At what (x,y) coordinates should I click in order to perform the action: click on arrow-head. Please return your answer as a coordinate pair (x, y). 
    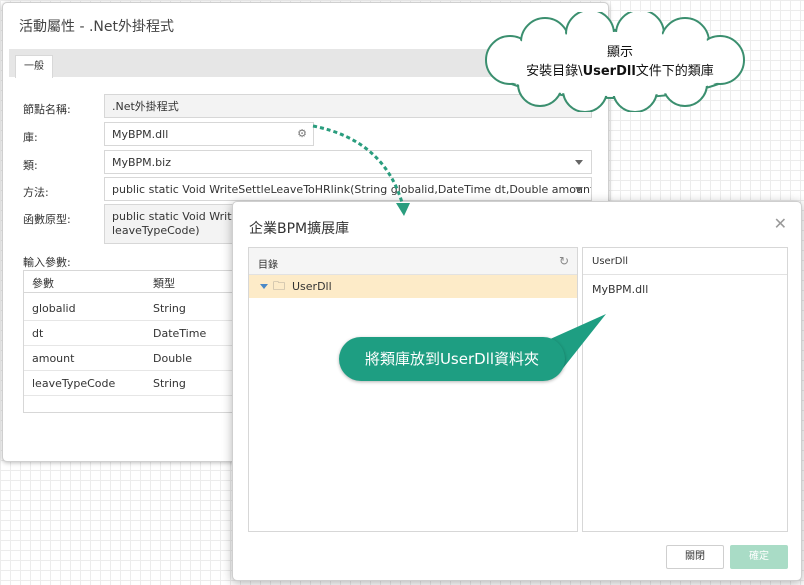
    Looking at the image, I should click on (403, 209).